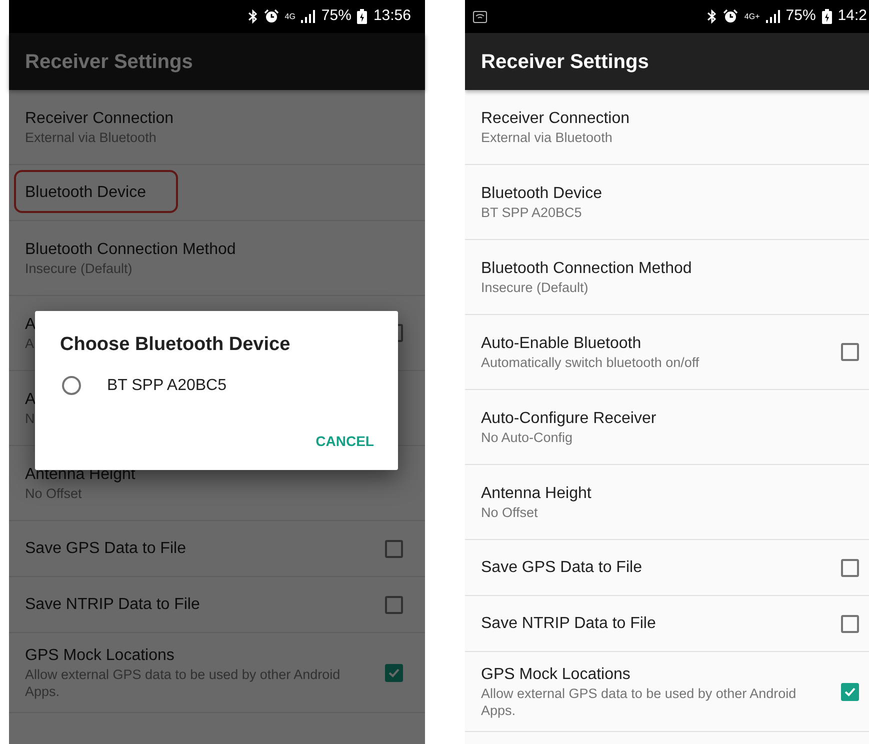 The width and height of the screenshot is (869, 744). I want to click on settings-row: Auto-Enable Bluetooth Automatically switch bluetooth on/off, so click(667, 352).